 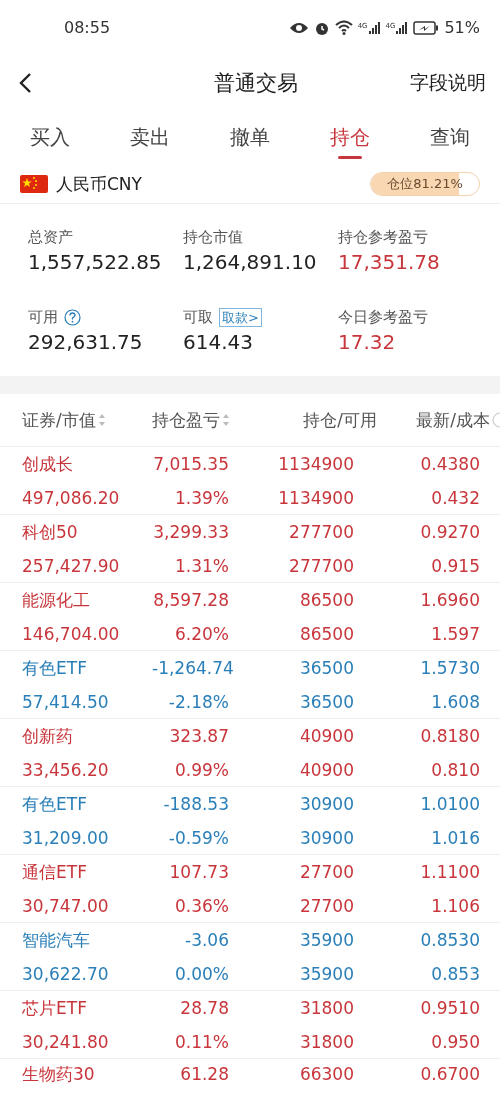 I want to click on holding-row: 有色ETF -1,264.74 36500 1.5730 57,414.50 -2.18% 36500 1.608, so click(x=250, y=685).